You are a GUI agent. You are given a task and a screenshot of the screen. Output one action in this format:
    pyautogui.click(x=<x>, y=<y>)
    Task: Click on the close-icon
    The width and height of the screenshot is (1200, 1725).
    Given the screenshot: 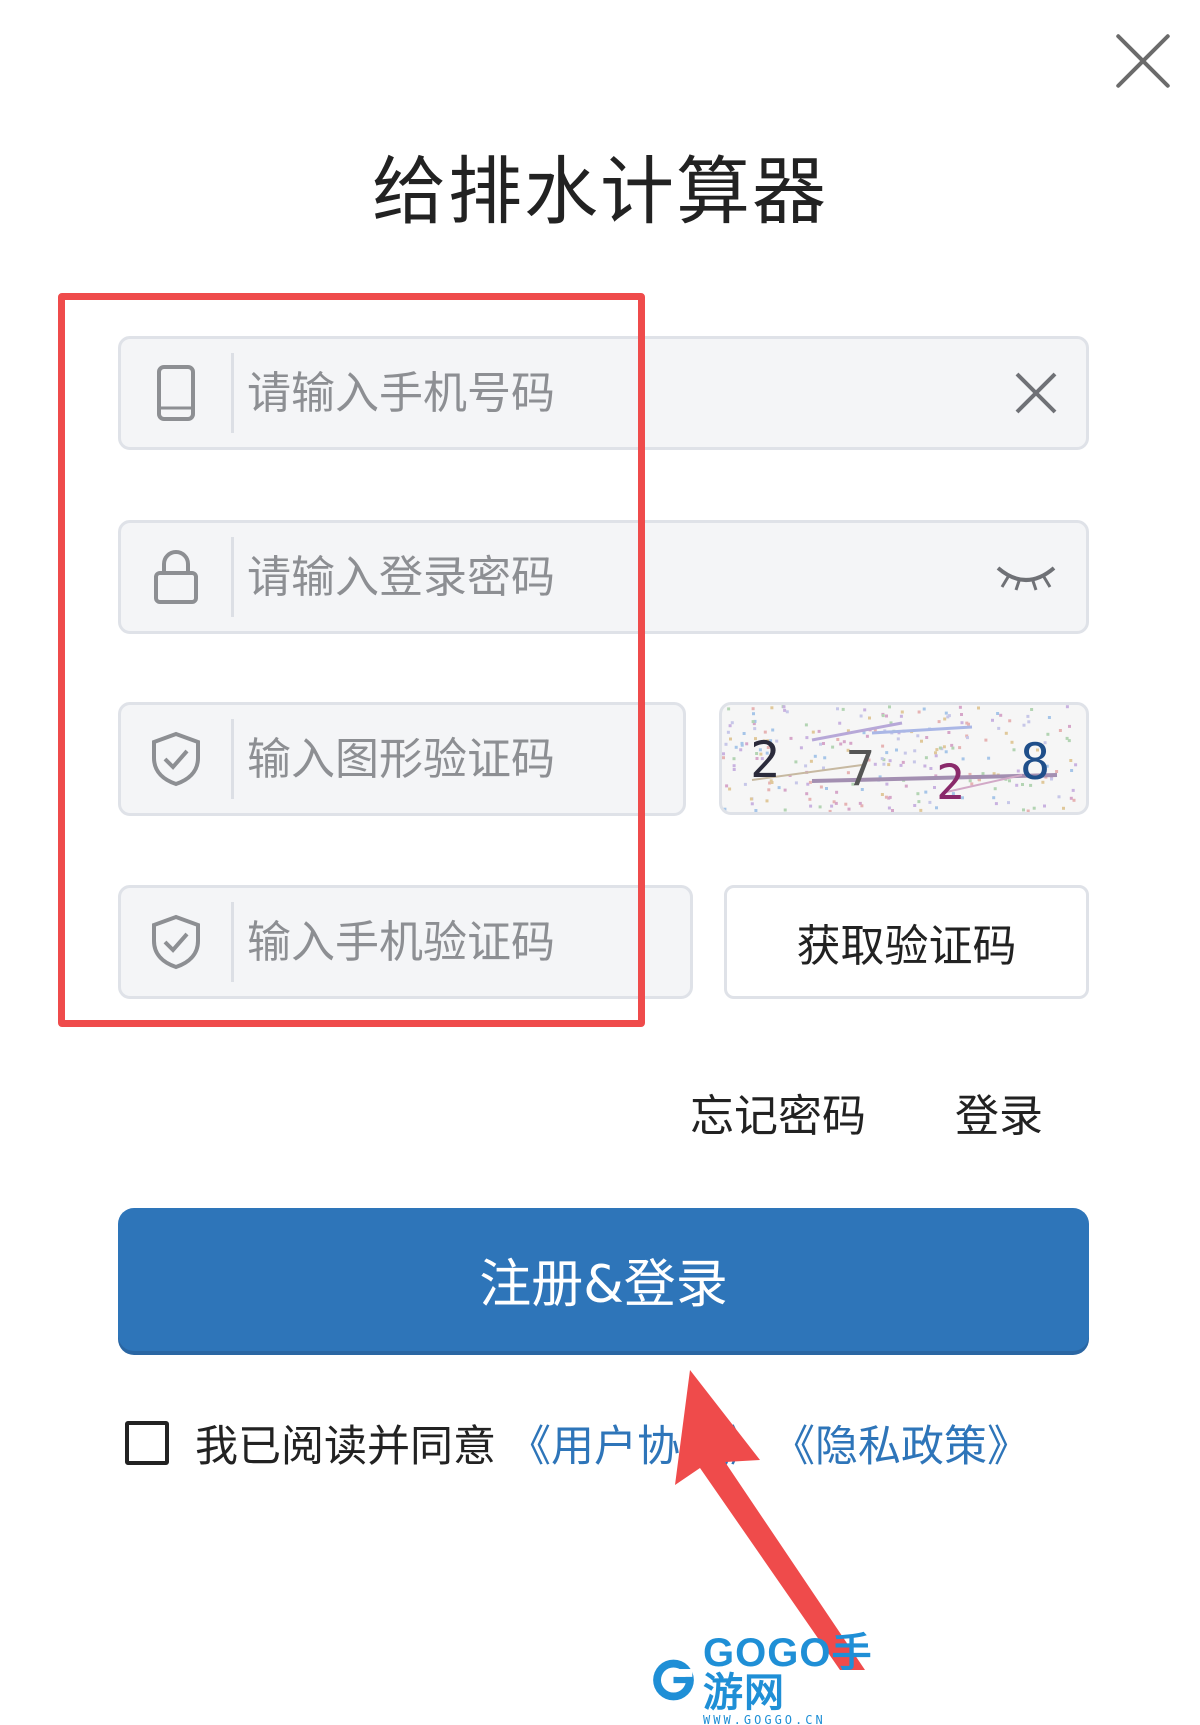 What is the action you would take?
    pyautogui.click(x=1143, y=61)
    